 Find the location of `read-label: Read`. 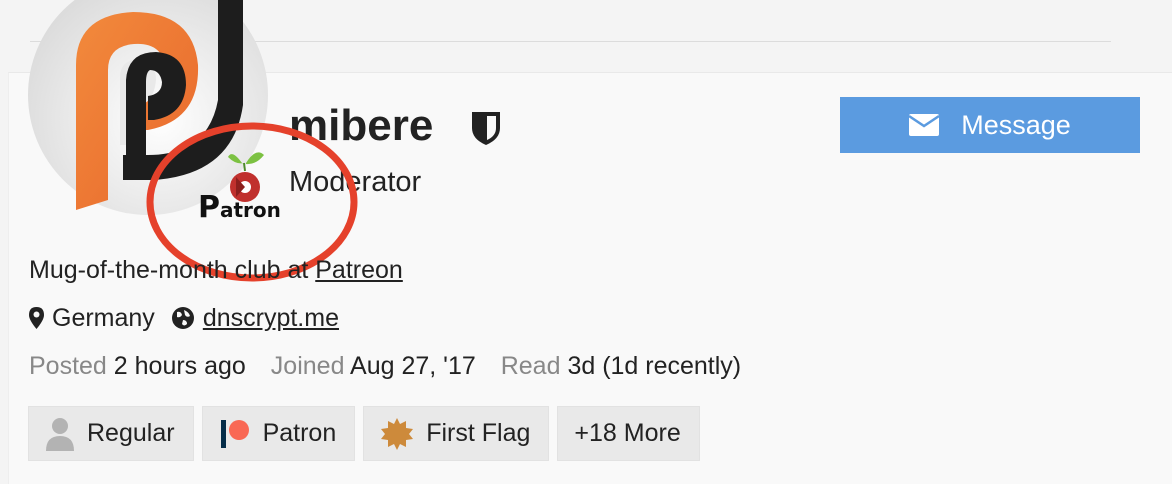

read-label: Read is located at coordinates (530, 366).